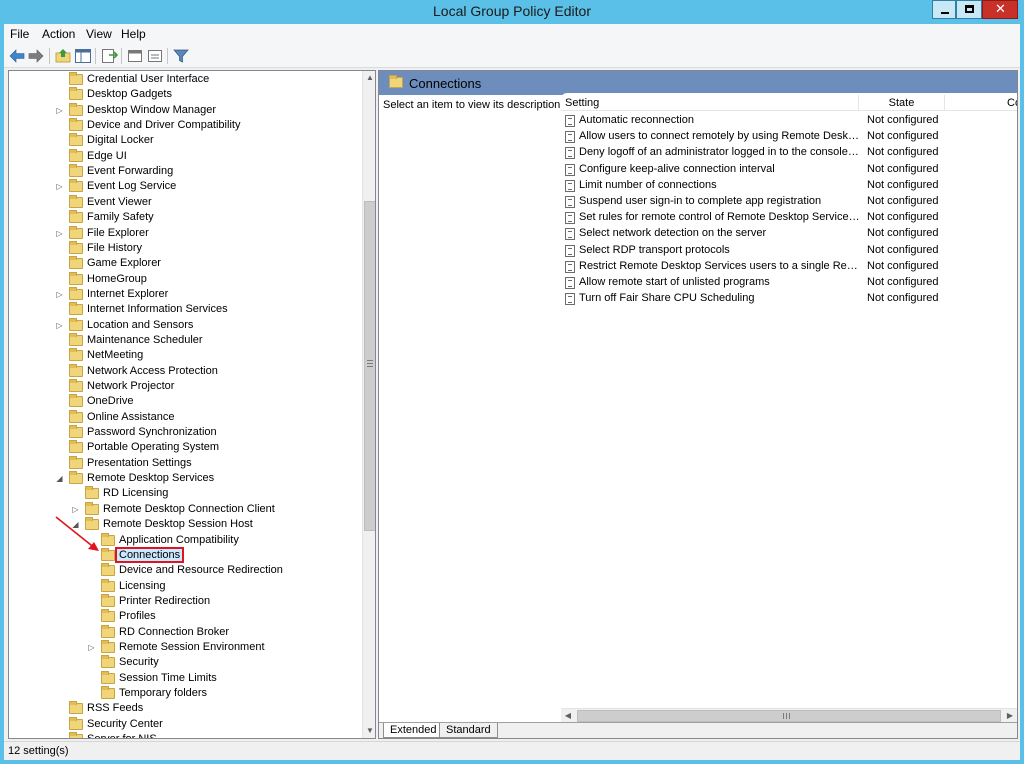  What do you see at coordinates (185, 448) in the screenshot?
I see `tree-item: Portable Operating System` at bounding box center [185, 448].